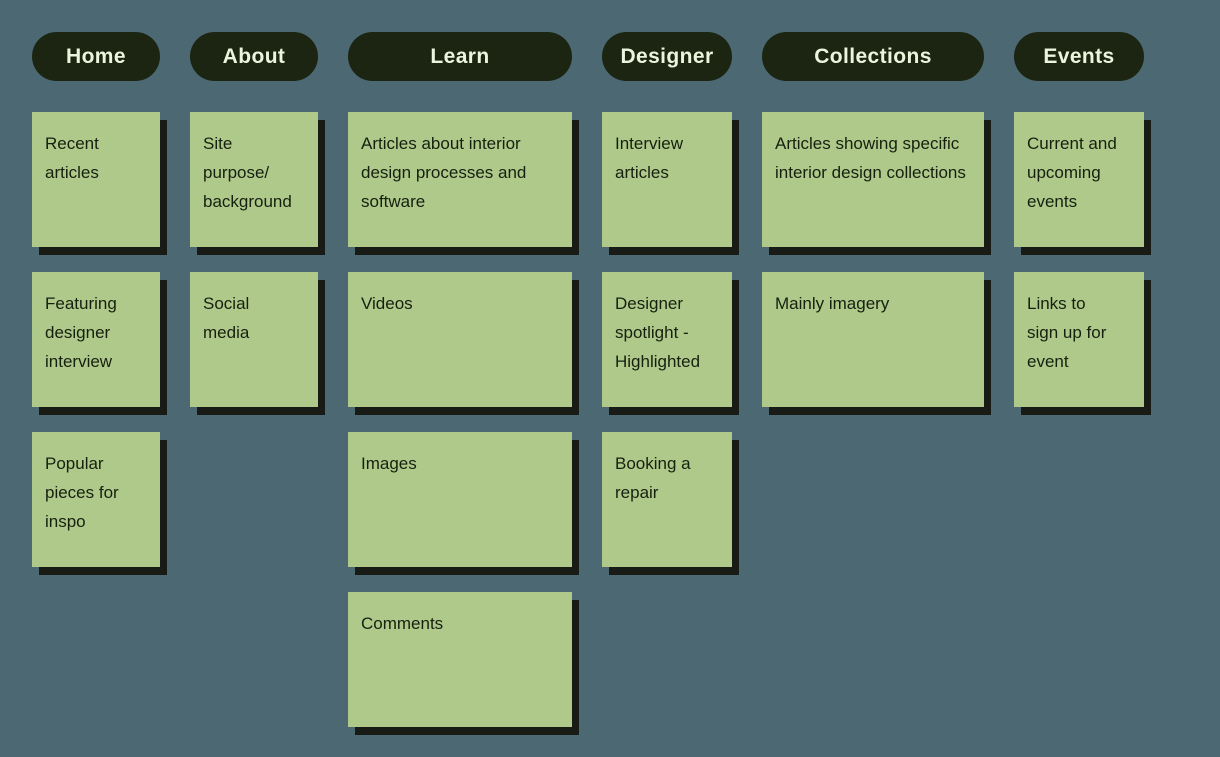 The image size is (1220, 757). I want to click on card-body: Videos, so click(460, 339).